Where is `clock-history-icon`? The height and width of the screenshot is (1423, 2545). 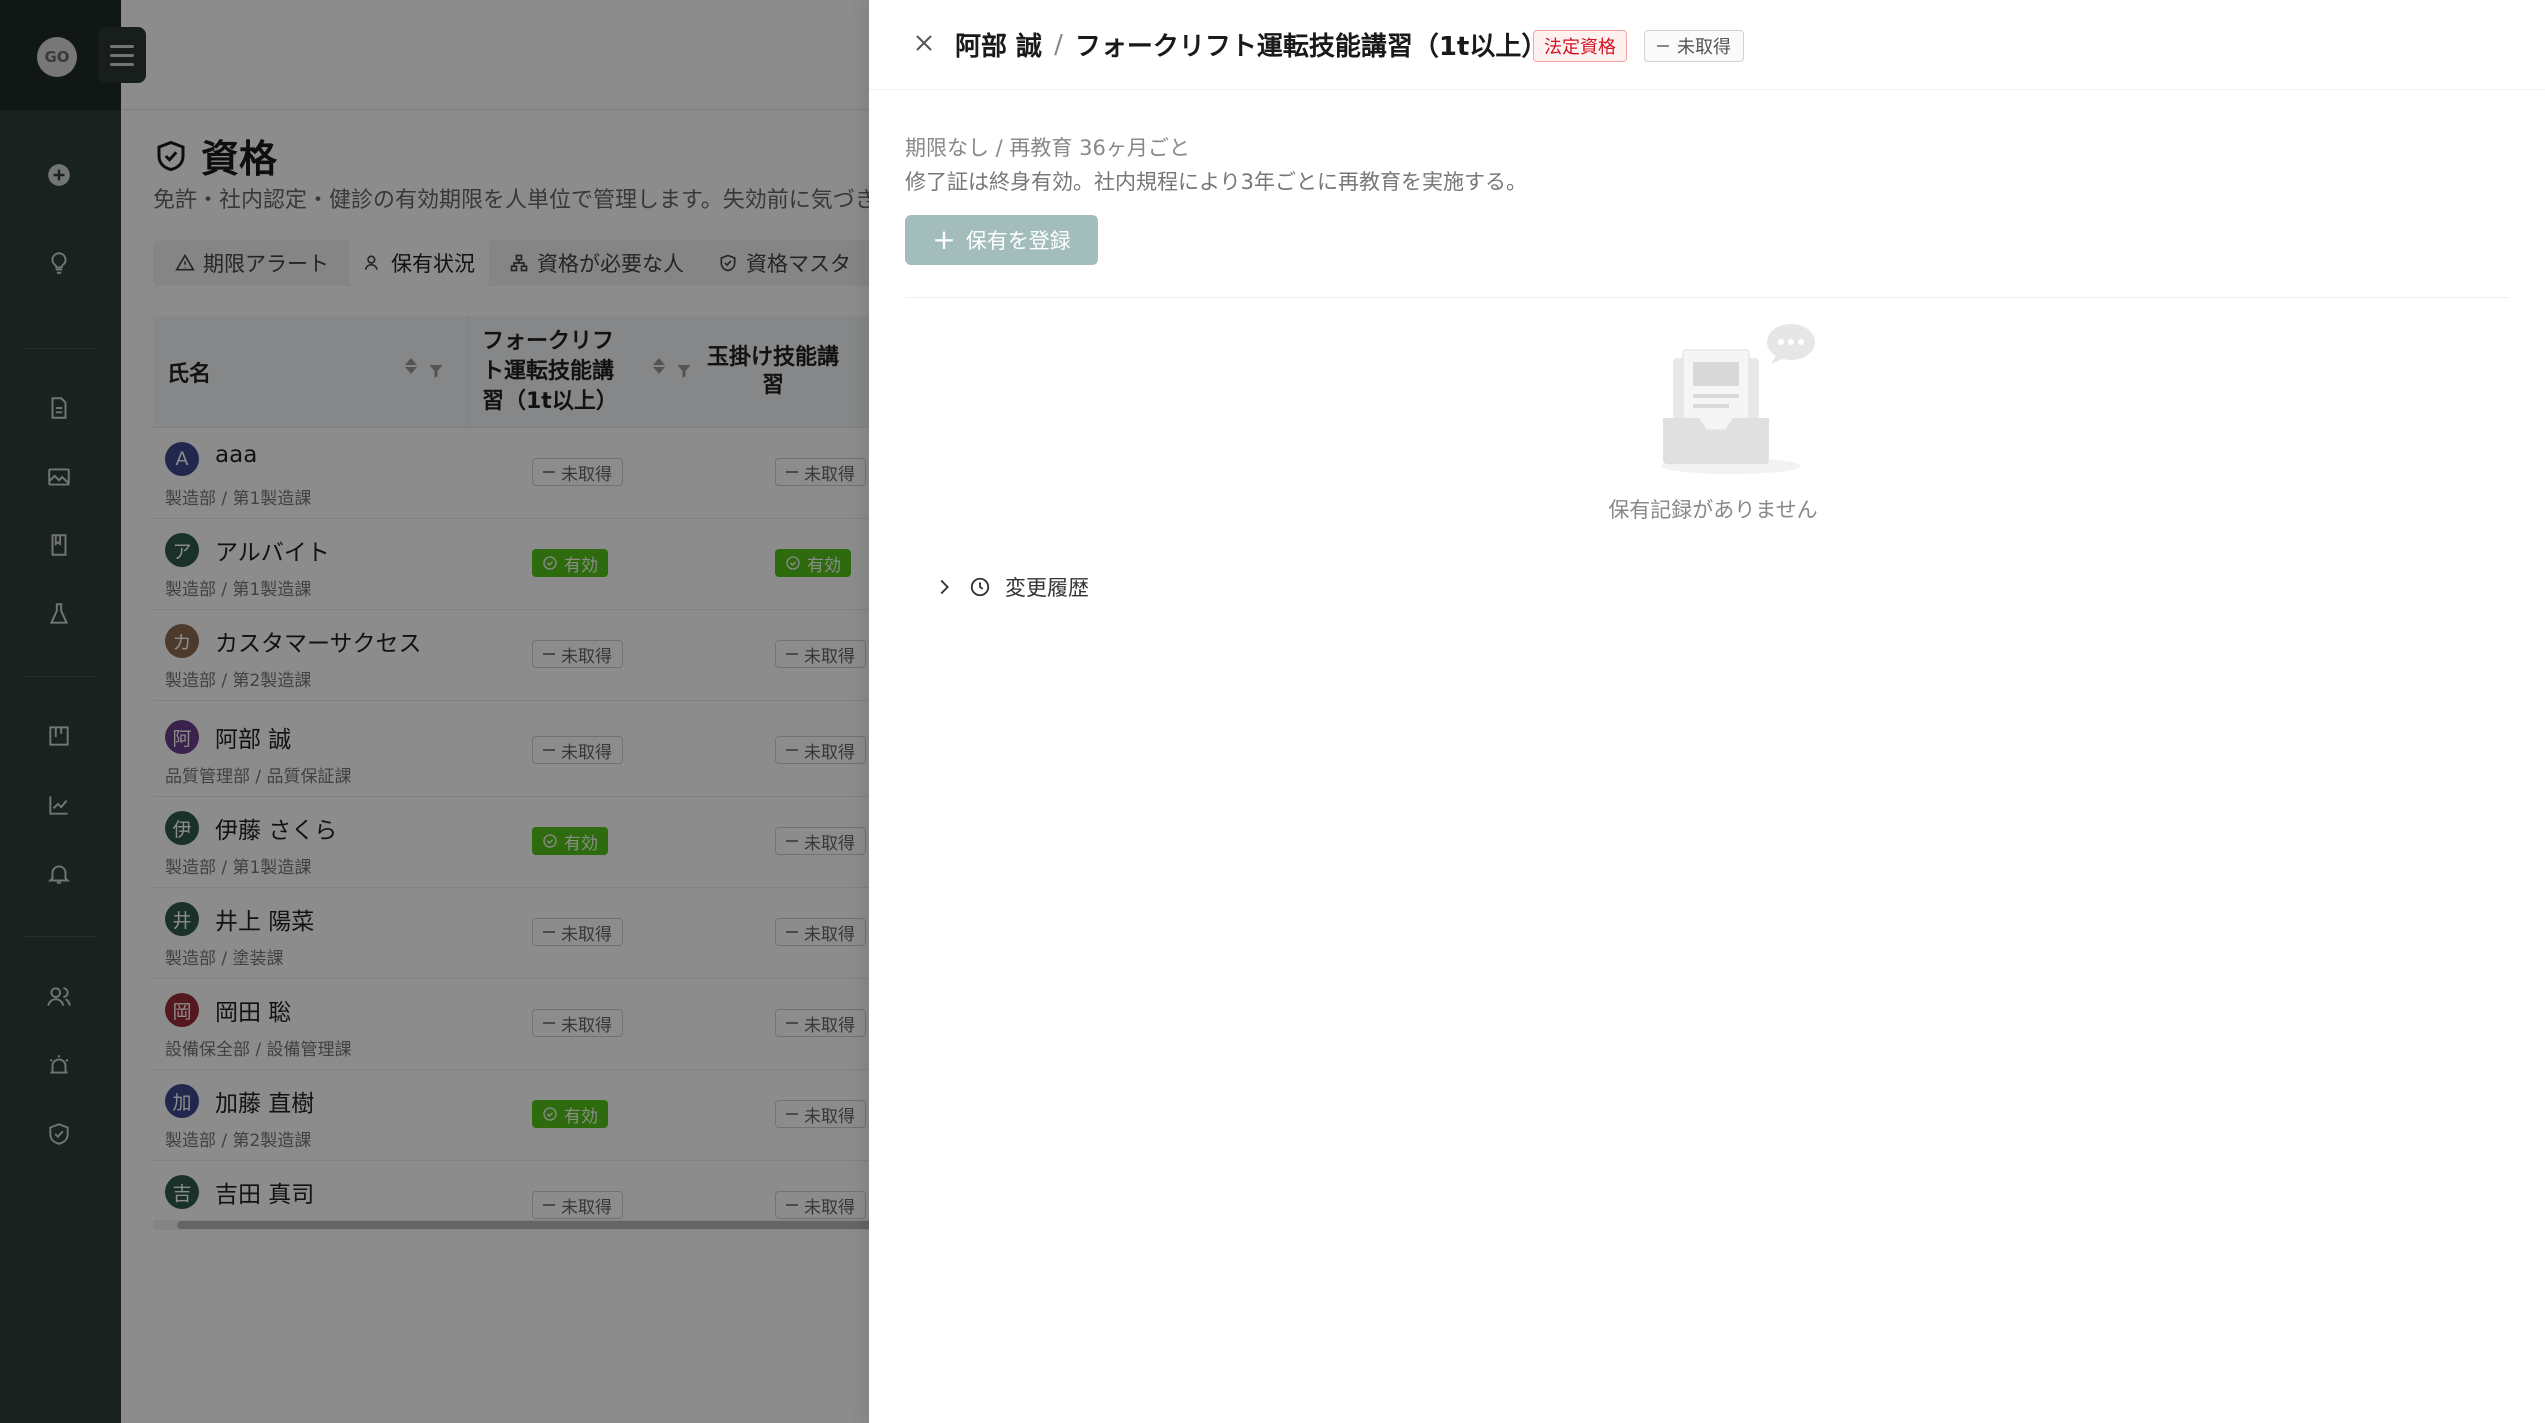 clock-history-icon is located at coordinates (980, 587).